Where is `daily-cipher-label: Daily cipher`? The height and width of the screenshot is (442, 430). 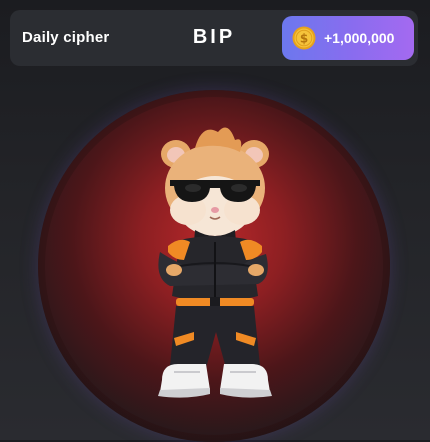 daily-cipher-label: Daily cipher is located at coordinates (66, 37).